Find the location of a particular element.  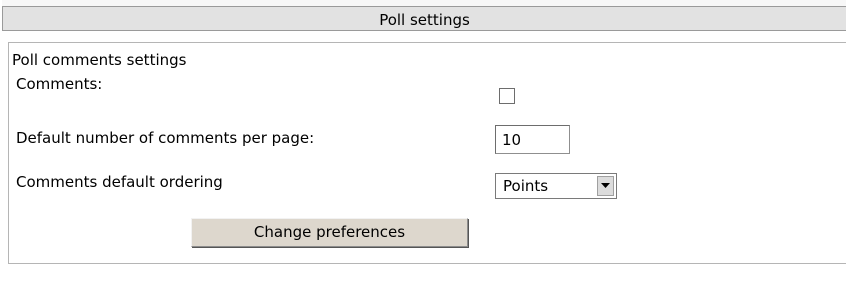

change-preferences-button: Change preferences is located at coordinates (329, 232).